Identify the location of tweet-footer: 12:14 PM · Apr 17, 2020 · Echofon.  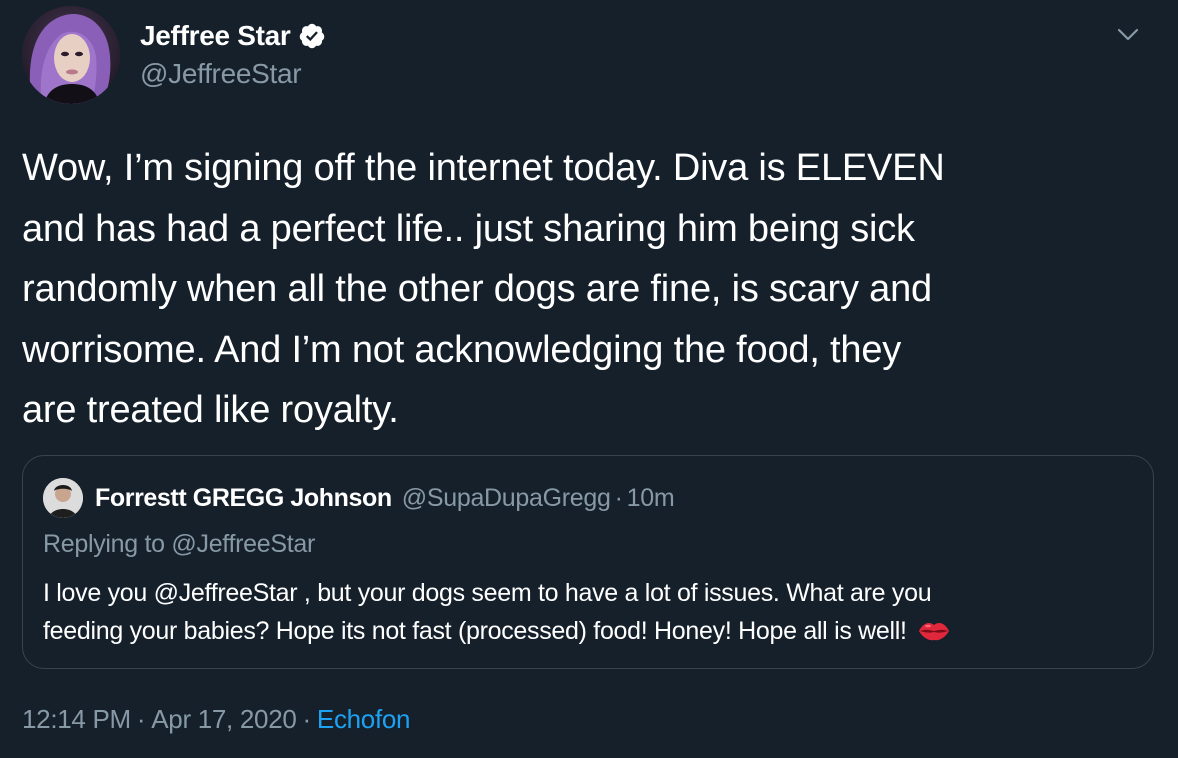
(216, 719).